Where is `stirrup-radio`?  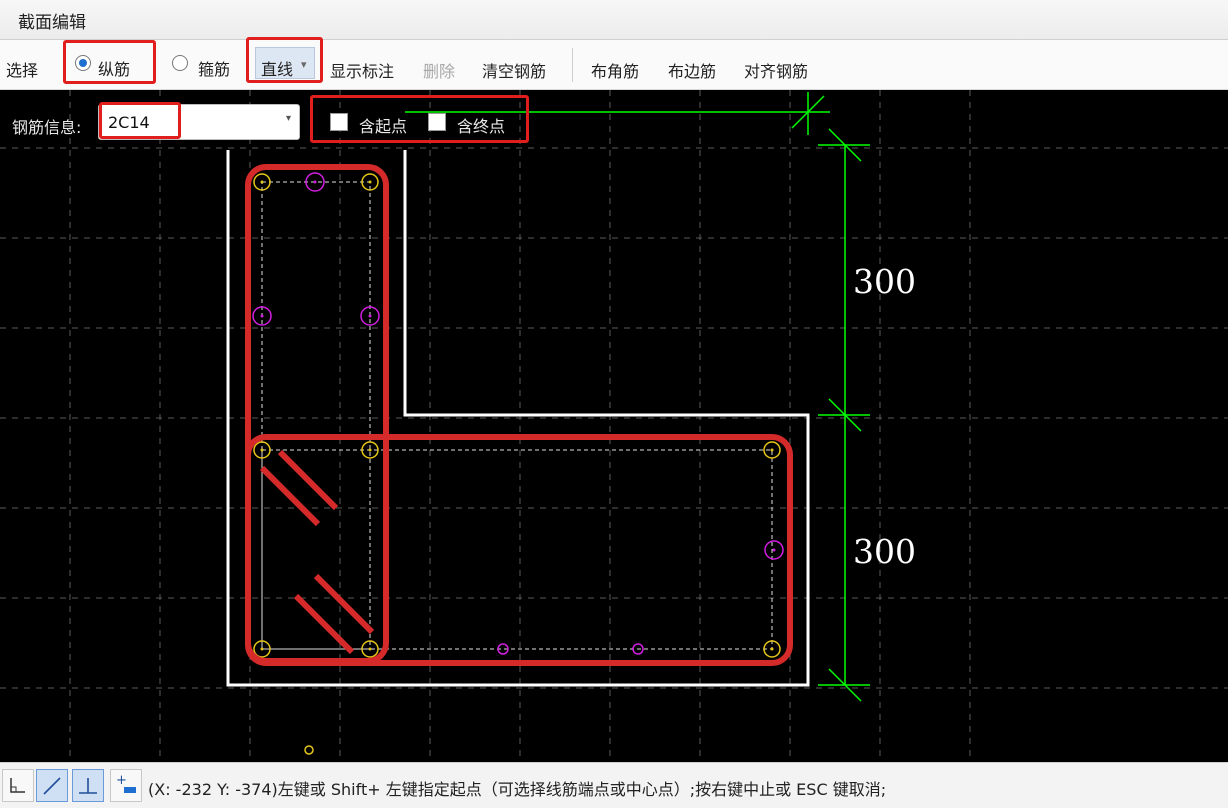
stirrup-radio is located at coordinates (180, 63).